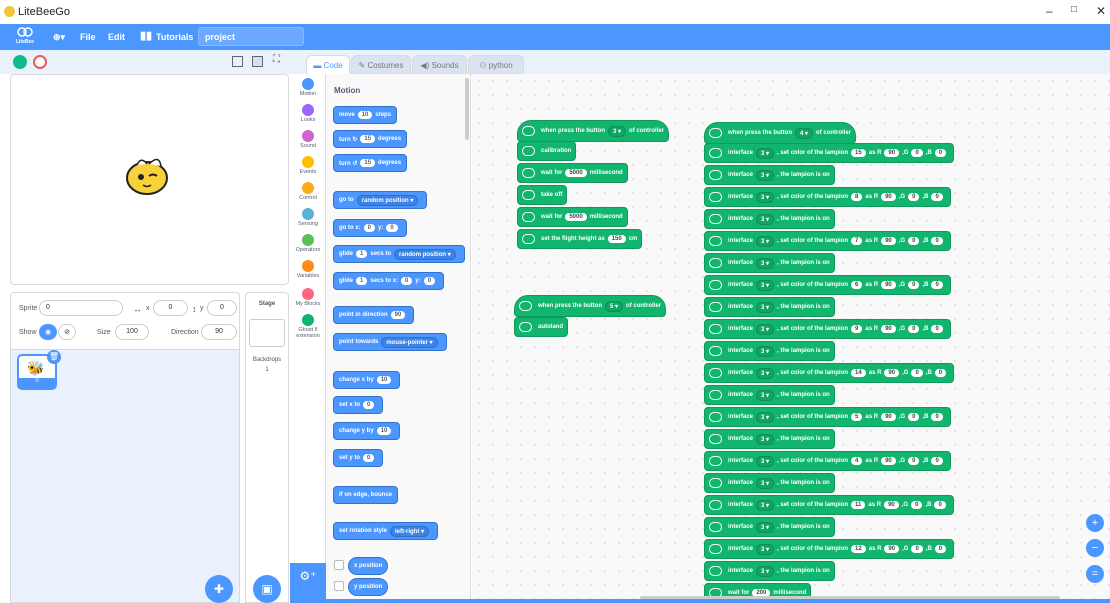  Describe the element at coordinates (370, 228) in the screenshot. I see `goto-xy-block: go to x: 0 y: 0` at that location.